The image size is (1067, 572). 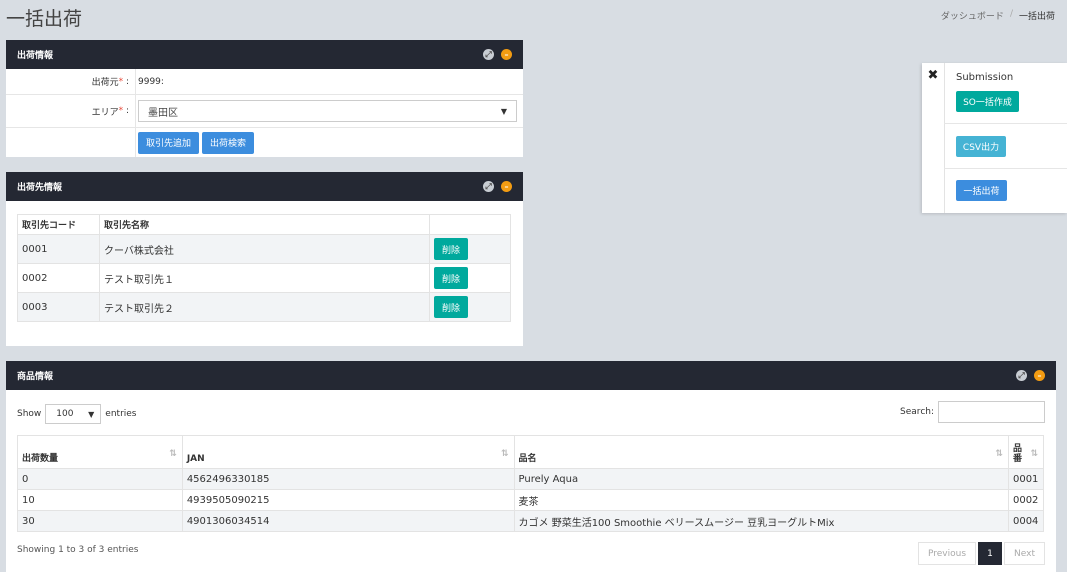 What do you see at coordinates (1026, 452) in the screenshot?
I see `column-header: 品番 ⇅` at bounding box center [1026, 452].